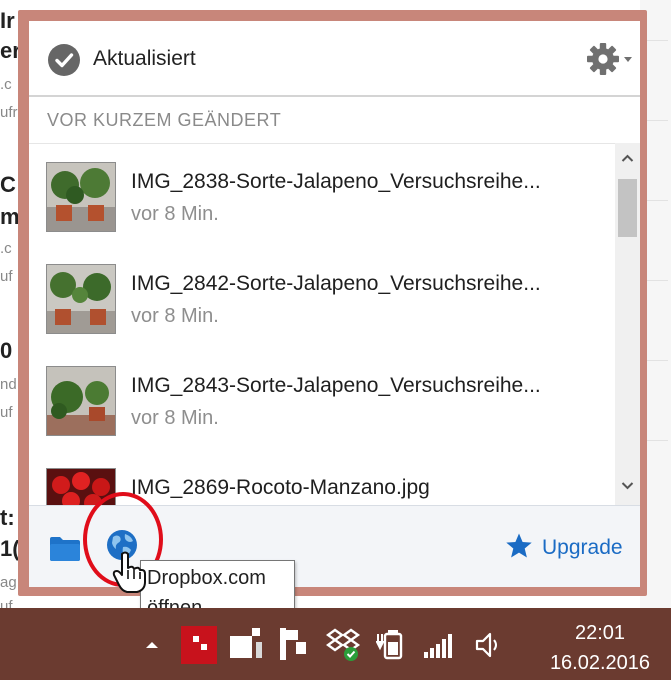 The width and height of the screenshot is (671, 680). I want to click on taskbar: 22:01 16.02.2016, so click(335, 644).